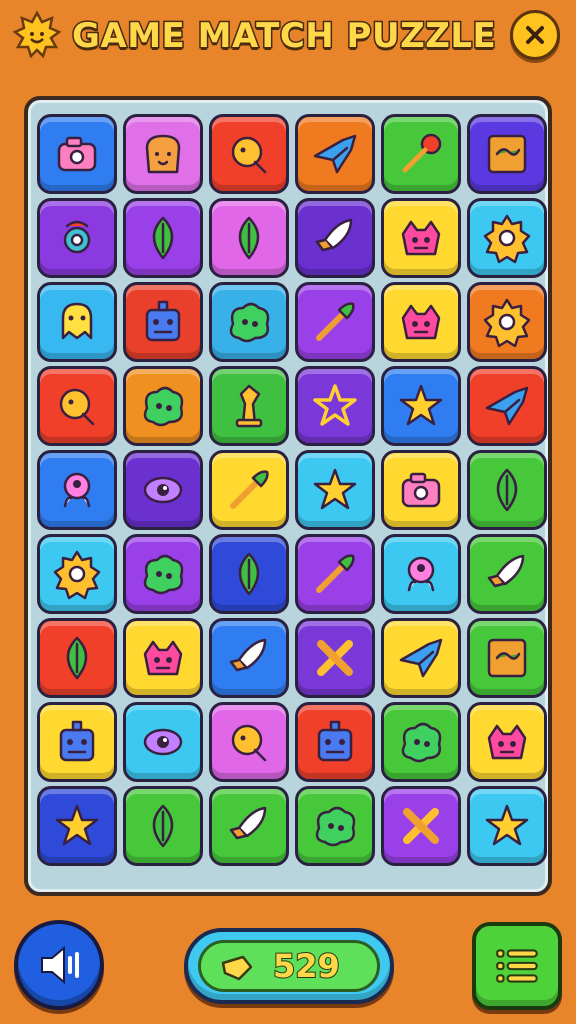 Image resolution: width=576 pixels, height=1024 pixels. Describe the element at coordinates (535, 35) in the screenshot. I see `close-button` at that location.